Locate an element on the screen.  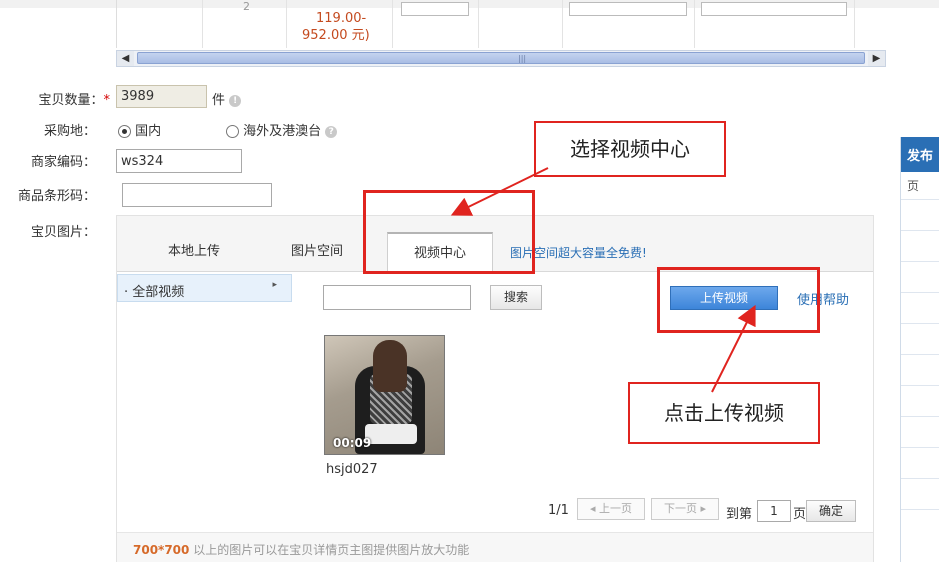
arrow-to-video-tab is located at coordinates (499, 191).